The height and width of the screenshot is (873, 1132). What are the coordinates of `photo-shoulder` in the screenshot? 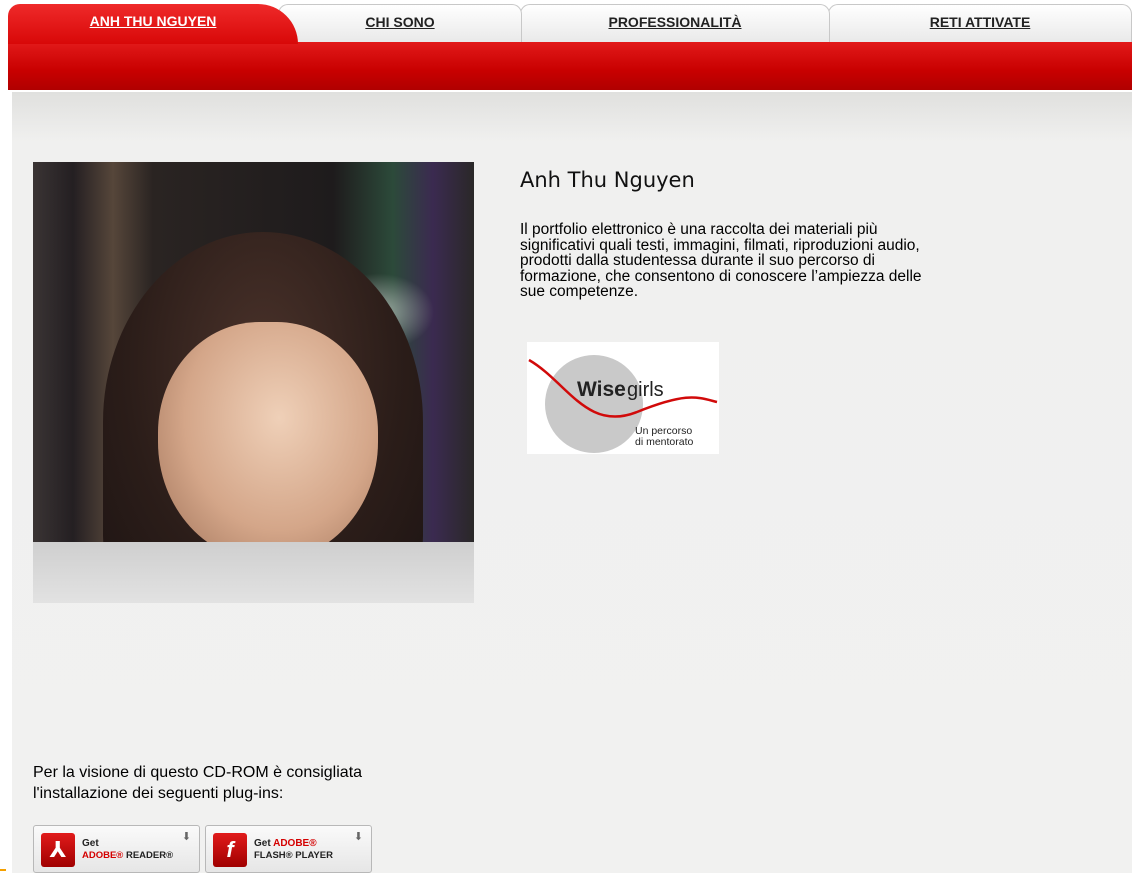 It's located at (253, 572).